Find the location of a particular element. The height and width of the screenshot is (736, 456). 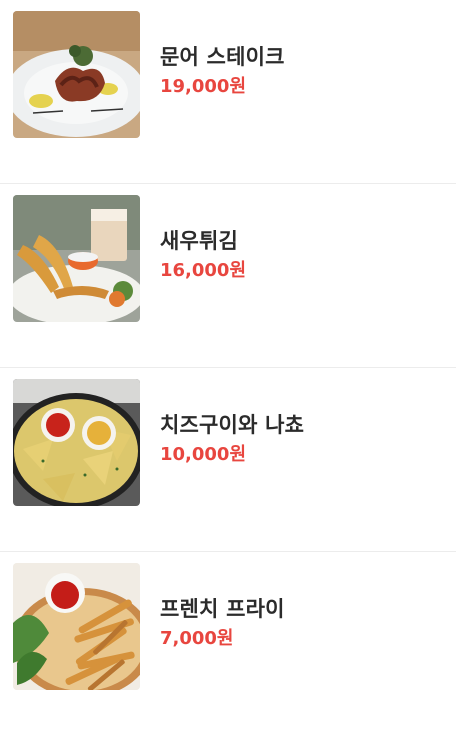

menu-item-name: 문어 스테이크 is located at coordinates (222, 57).